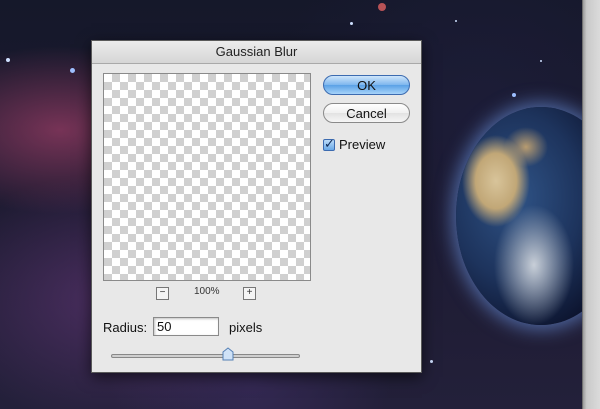 The height and width of the screenshot is (409, 600). Describe the element at coordinates (246, 327) in the screenshot. I see `radius-units: pixels` at that location.